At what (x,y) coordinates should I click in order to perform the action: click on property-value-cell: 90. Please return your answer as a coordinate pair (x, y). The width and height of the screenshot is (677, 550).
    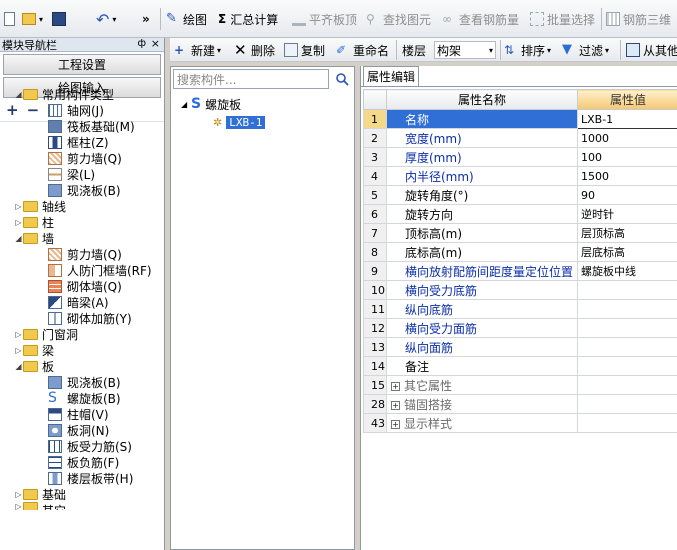
    Looking at the image, I should click on (627, 195).